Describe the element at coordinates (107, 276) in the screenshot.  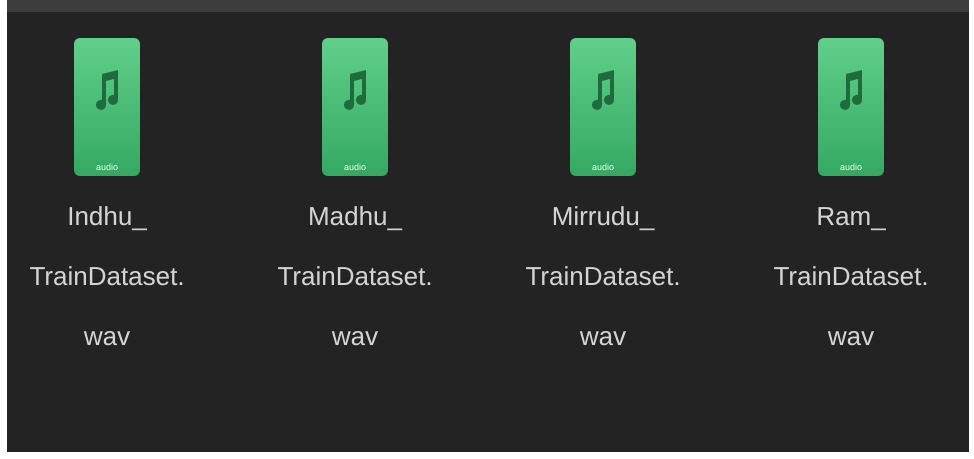
I see `file-name: Indhu_ TrainDataset. wav` at that location.